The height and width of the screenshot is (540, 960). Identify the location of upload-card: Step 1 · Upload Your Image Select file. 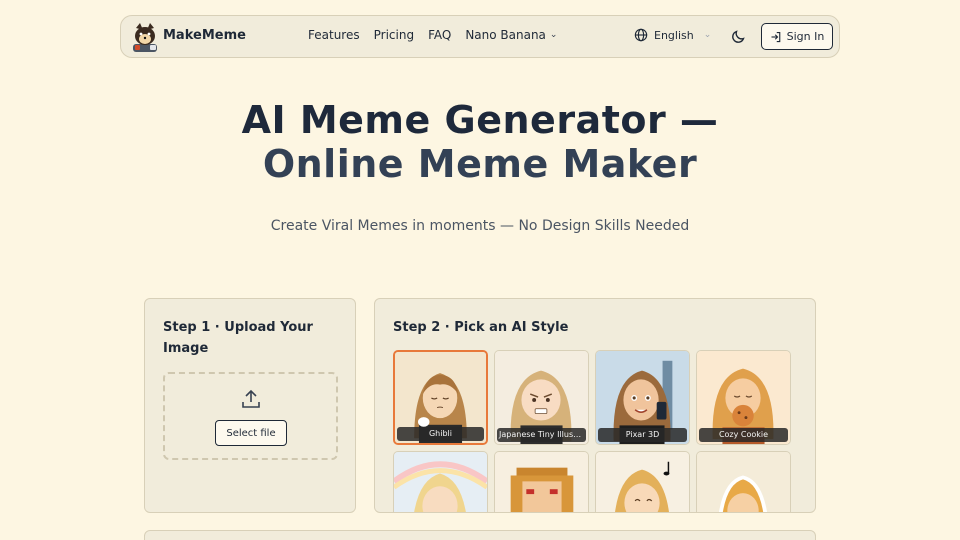
(250, 405).